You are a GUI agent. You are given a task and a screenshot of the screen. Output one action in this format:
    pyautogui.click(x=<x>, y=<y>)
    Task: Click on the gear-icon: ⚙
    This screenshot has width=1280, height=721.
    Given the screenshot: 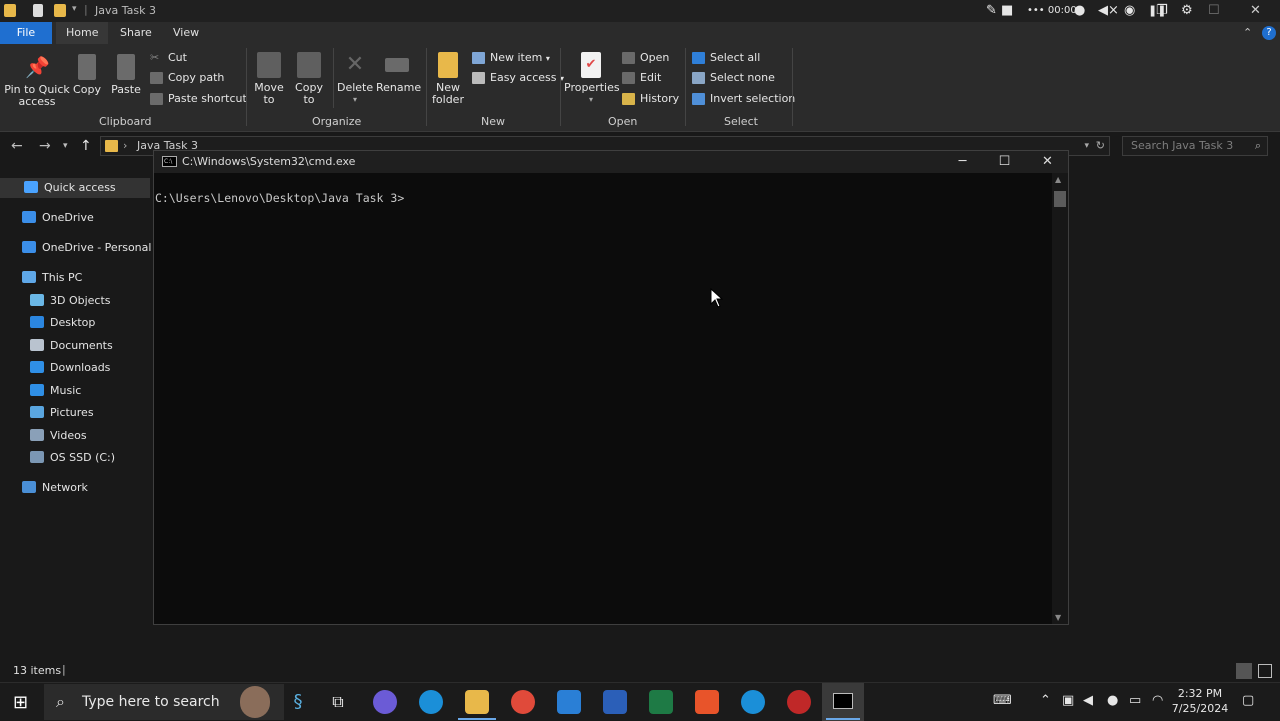 What is the action you would take?
    pyautogui.click(x=1187, y=10)
    